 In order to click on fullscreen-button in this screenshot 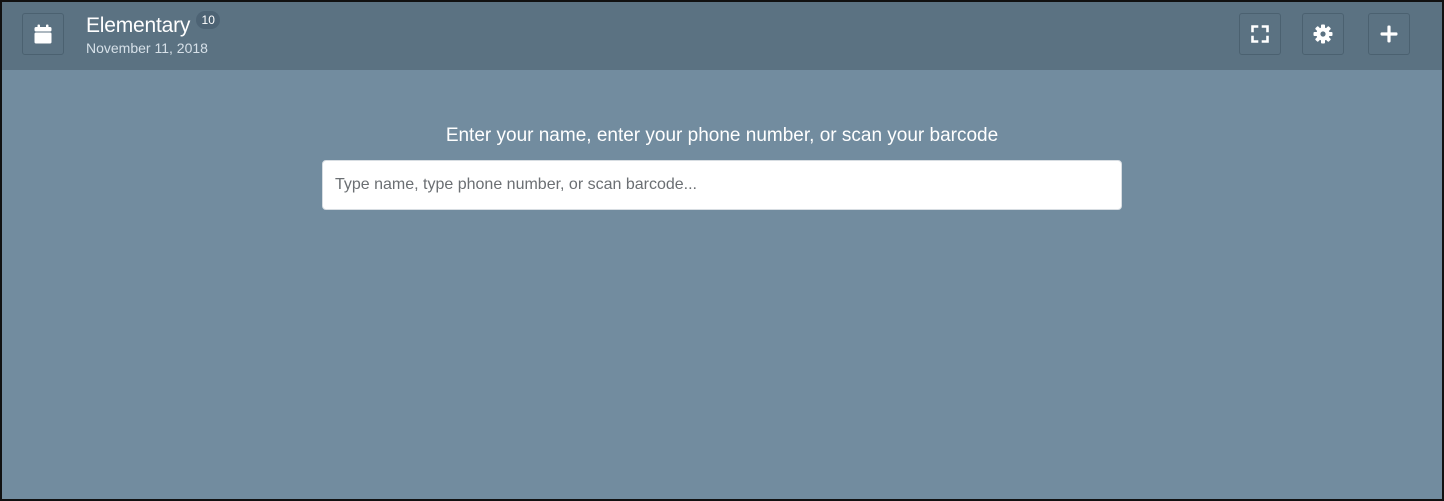, I will do `click(1260, 34)`.